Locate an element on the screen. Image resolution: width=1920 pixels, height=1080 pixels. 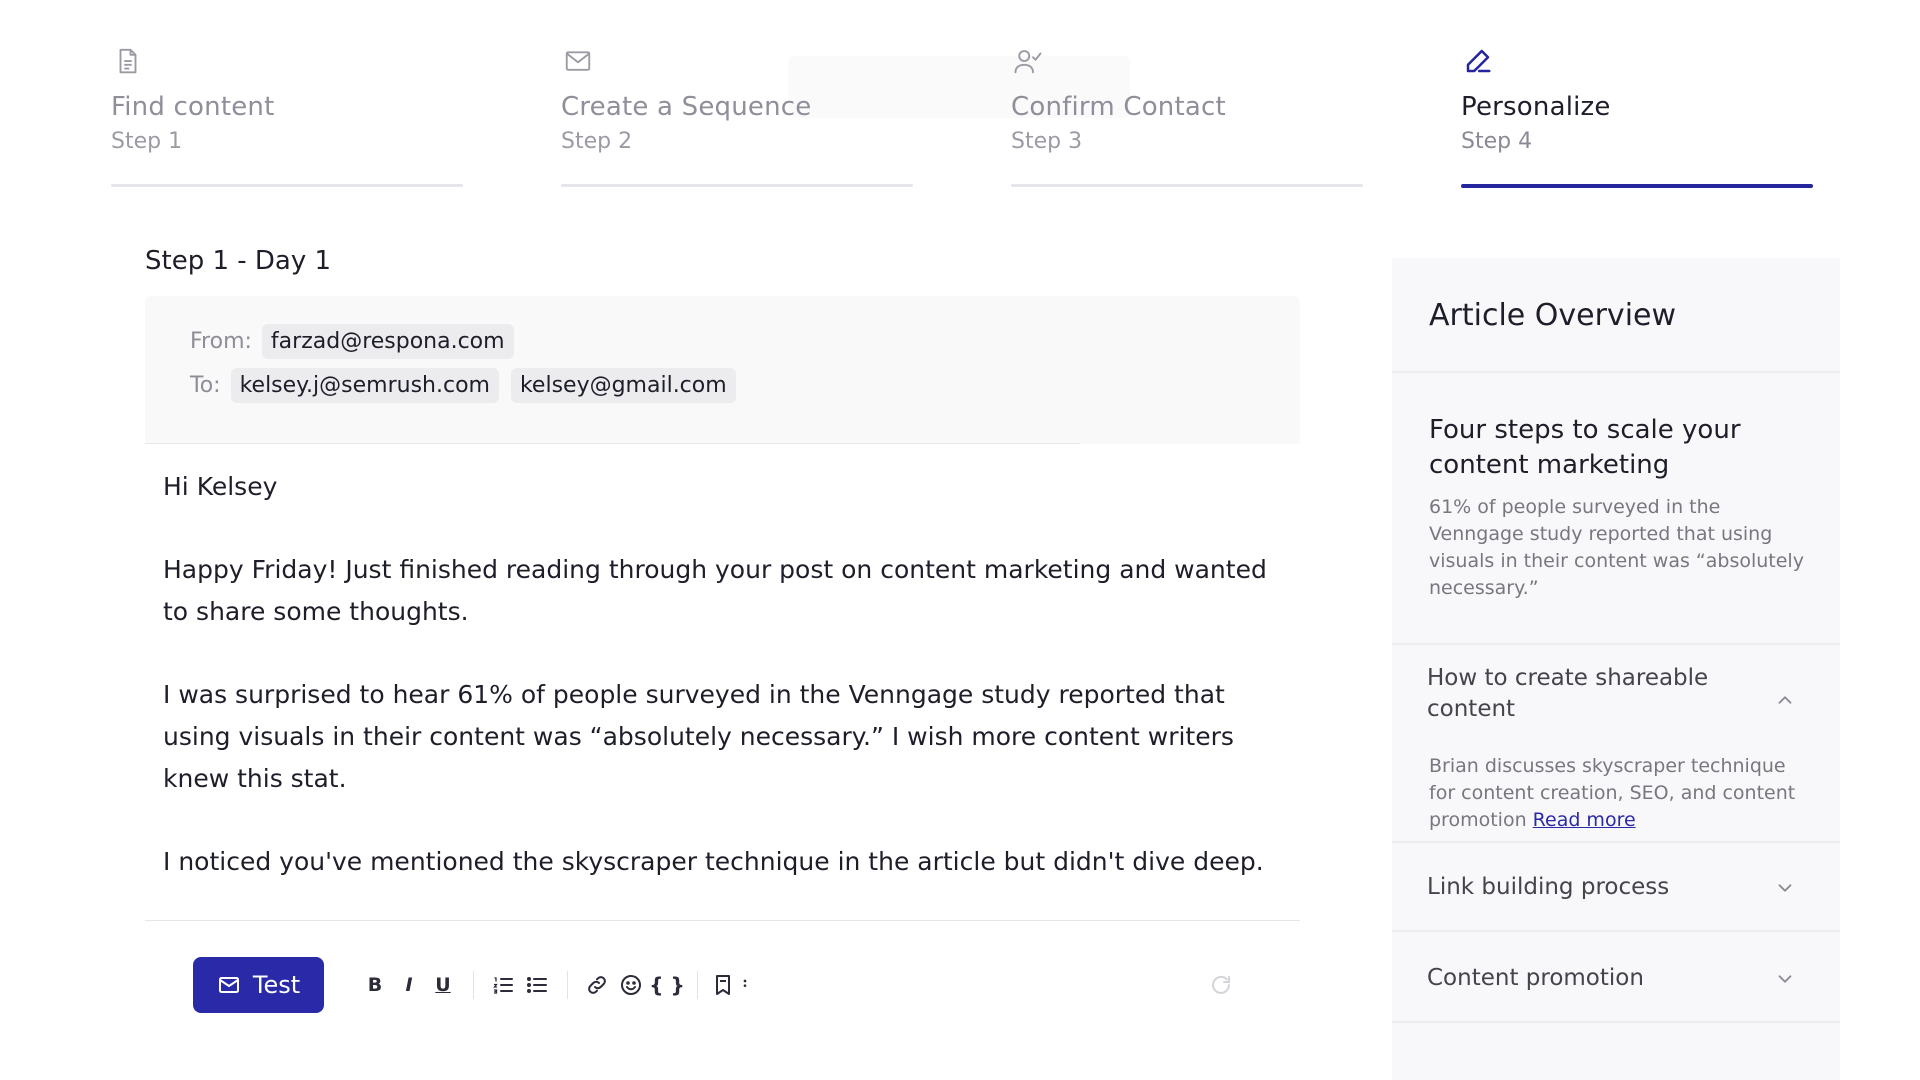
section-link-building: Link building process is located at coordinates (1616, 886).